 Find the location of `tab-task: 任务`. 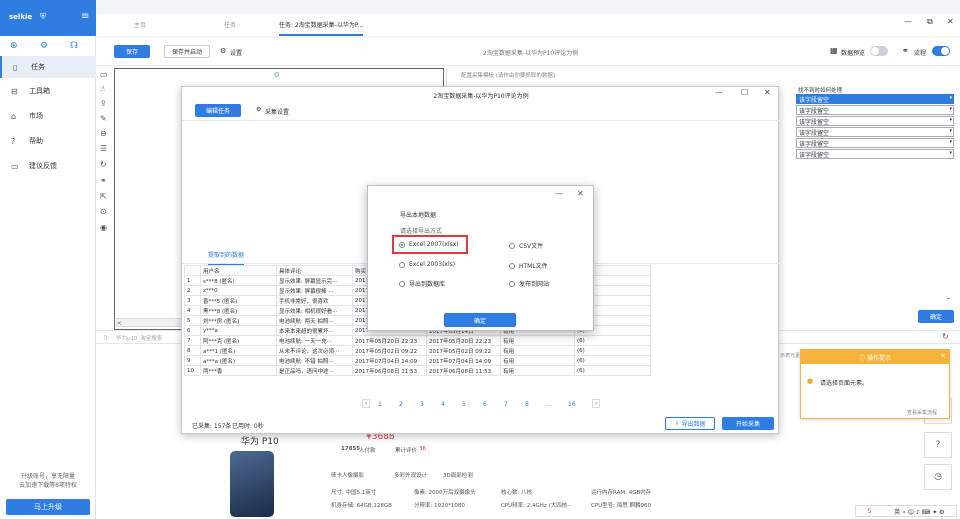

tab-task: 任务 is located at coordinates (230, 24).